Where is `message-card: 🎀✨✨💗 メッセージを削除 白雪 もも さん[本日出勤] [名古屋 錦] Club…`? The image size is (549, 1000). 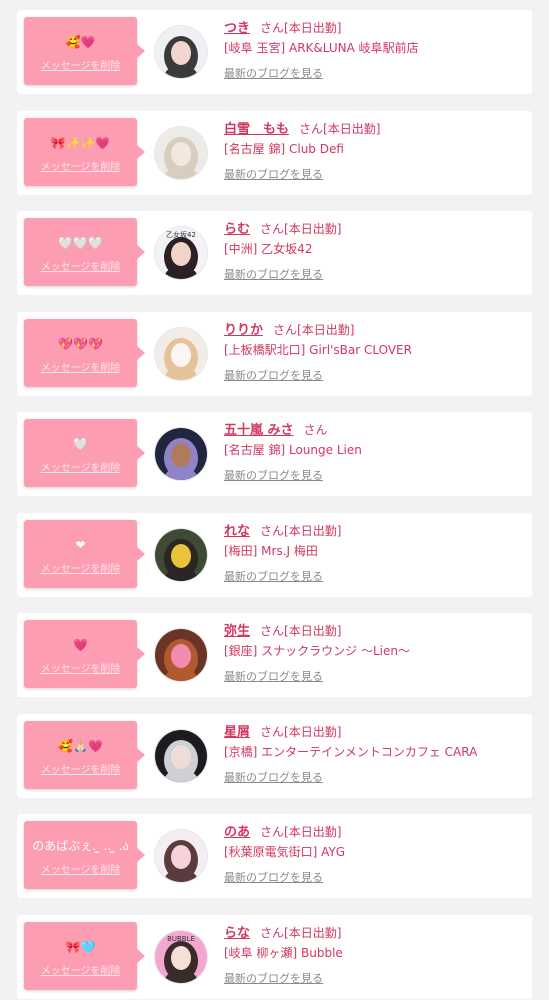
message-card: 🎀✨✨💗 メッセージを削除 白雪 もも さん[本日出勤] [名古屋 錦] Club… is located at coordinates (274, 152).